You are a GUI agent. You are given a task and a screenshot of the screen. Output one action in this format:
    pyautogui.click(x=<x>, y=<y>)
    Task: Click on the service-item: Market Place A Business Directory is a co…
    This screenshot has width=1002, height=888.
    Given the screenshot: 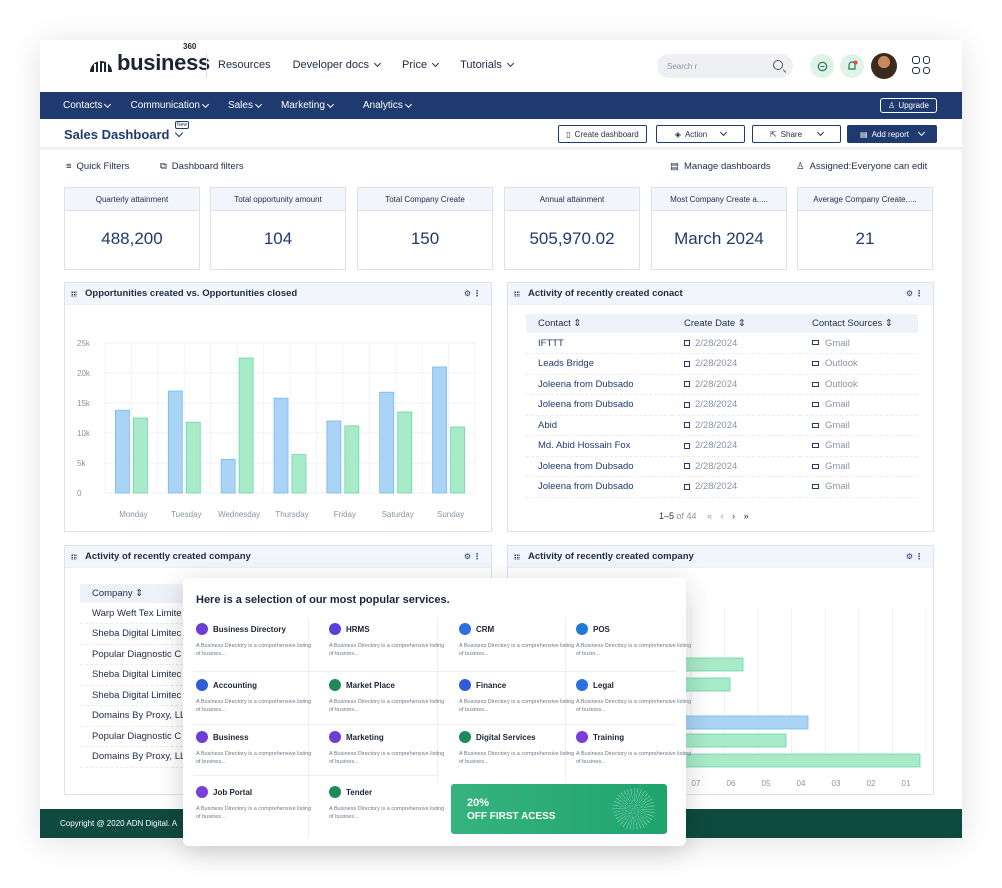 What is the action you would take?
    pyautogui.click(x=389, y=696)
    